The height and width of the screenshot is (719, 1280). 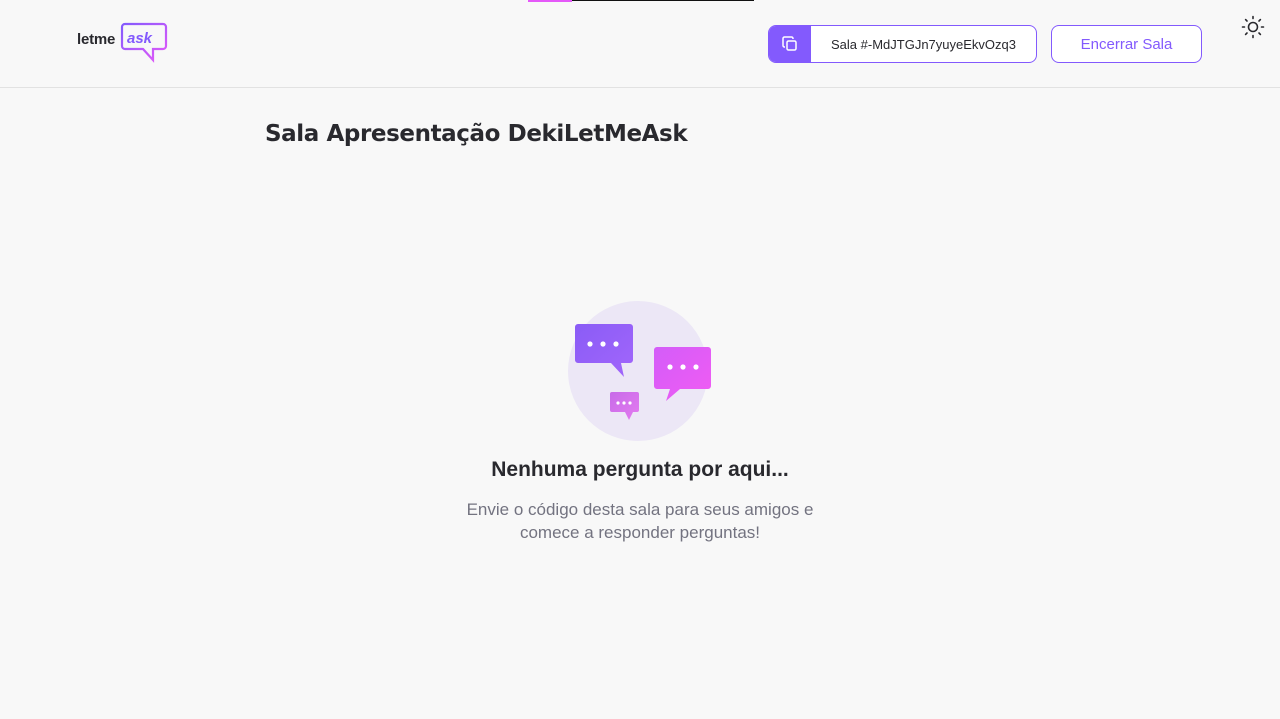 I want to click on logo: letme ask, so click(x=123, y=44).